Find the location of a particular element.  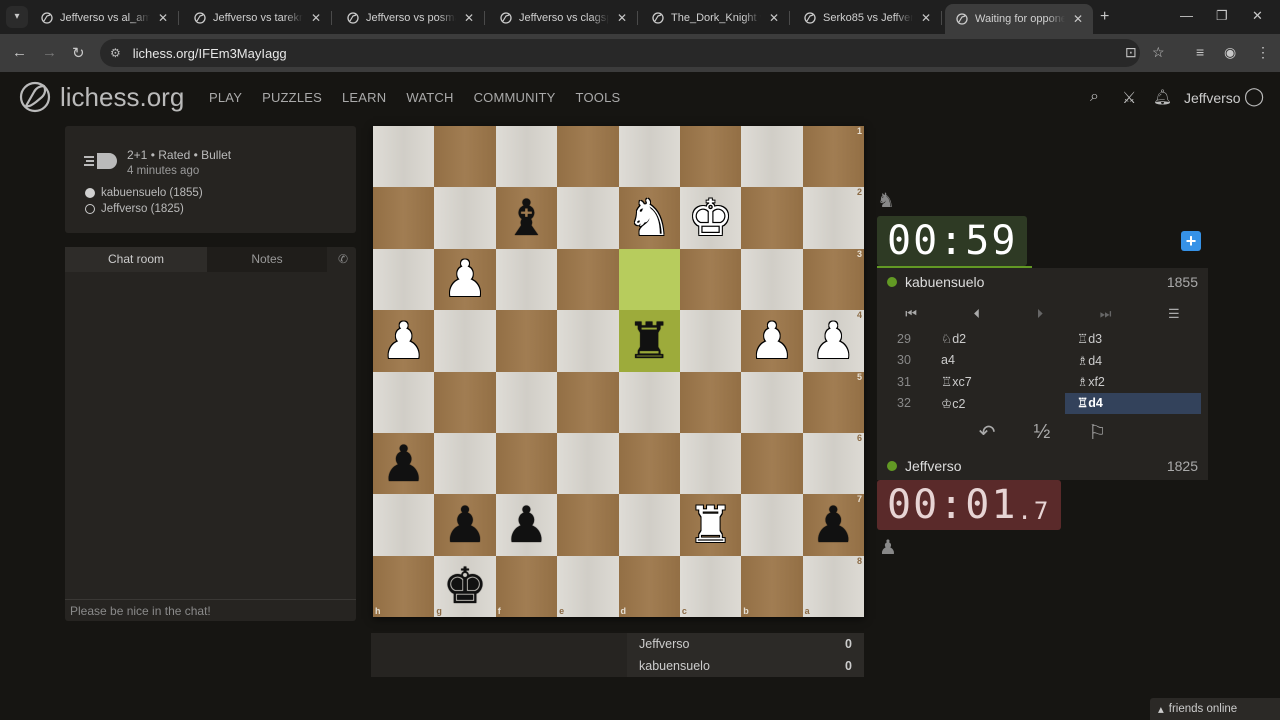

new-tab-button: + is located at coordinates (1104, 17).